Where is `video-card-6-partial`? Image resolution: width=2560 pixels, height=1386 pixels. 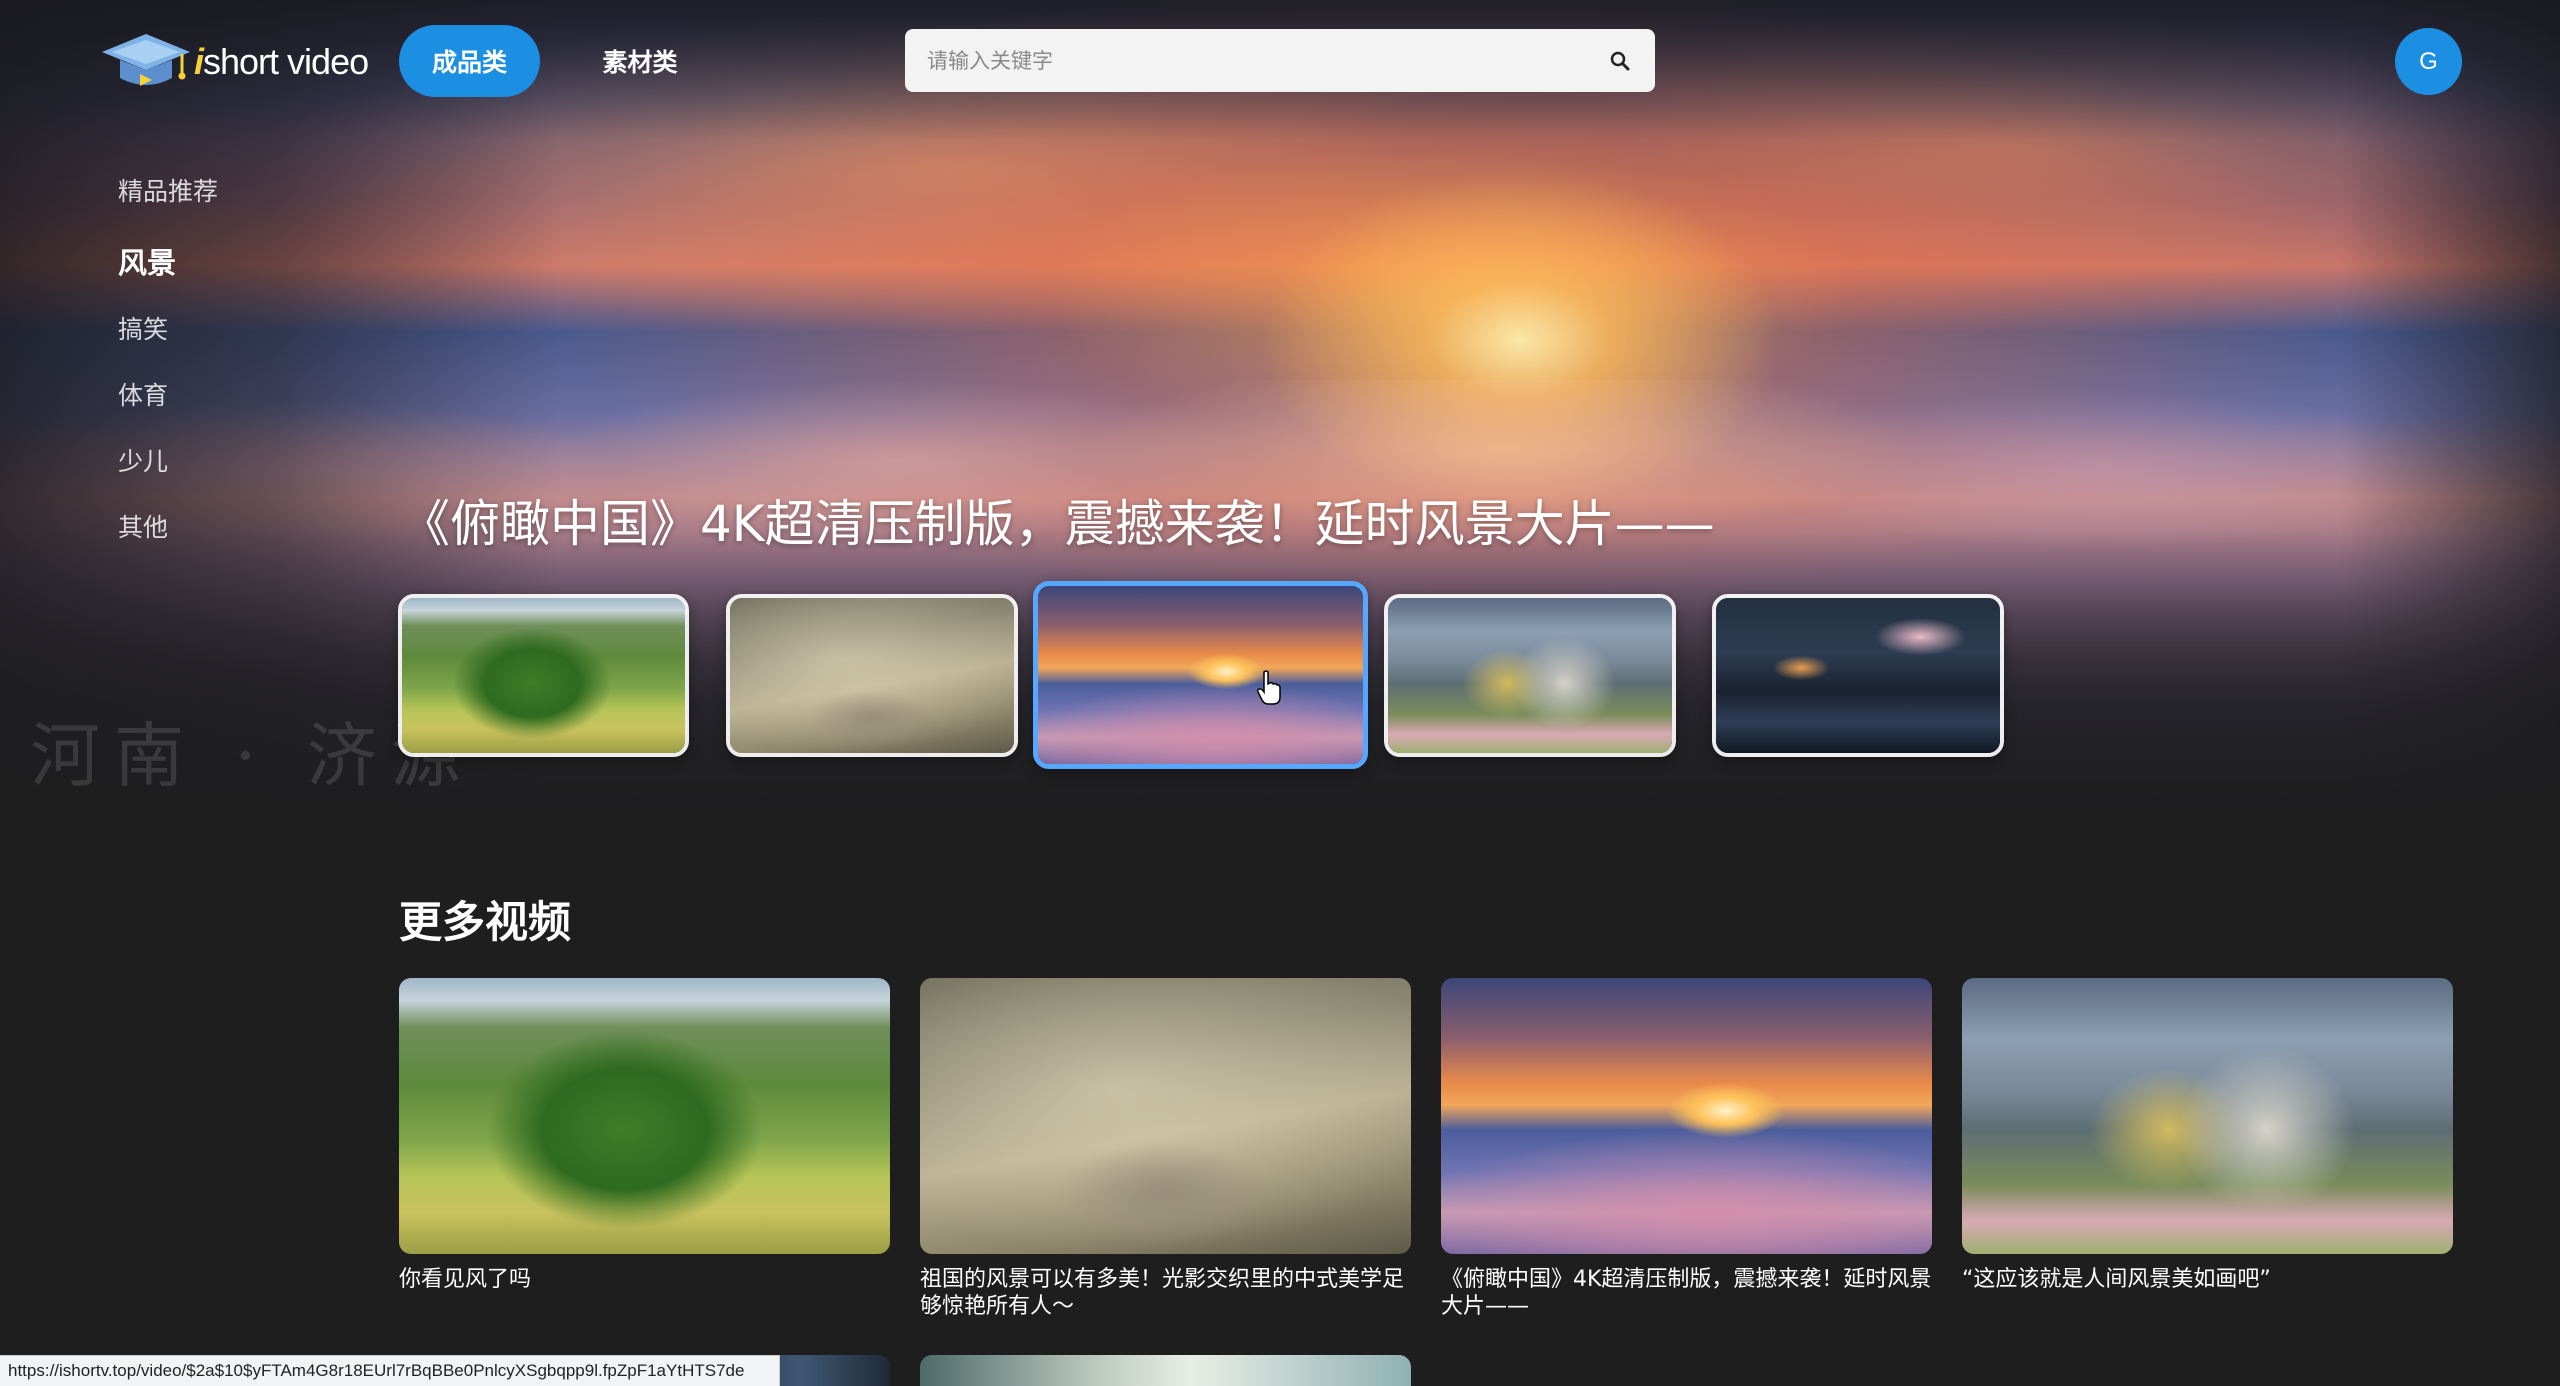 video-card-6-partial is located at coordinates (1165, 1370).